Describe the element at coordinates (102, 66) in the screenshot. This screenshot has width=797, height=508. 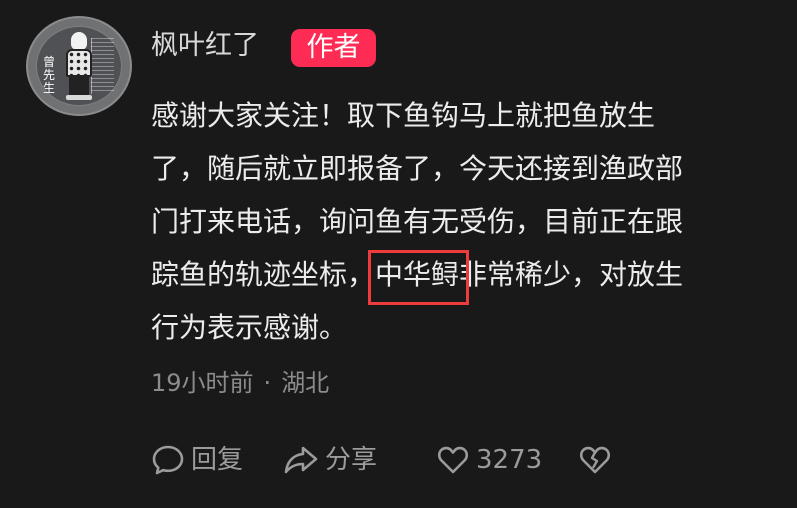
I see `avatar-decoration` at that location.